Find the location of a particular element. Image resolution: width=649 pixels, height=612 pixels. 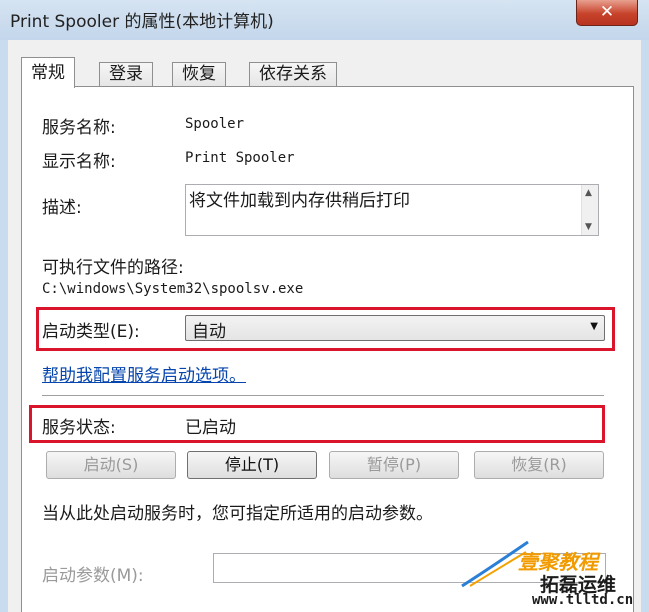

executable-path-label: 可执行文件的路径: is located at coordinates (113, 268).